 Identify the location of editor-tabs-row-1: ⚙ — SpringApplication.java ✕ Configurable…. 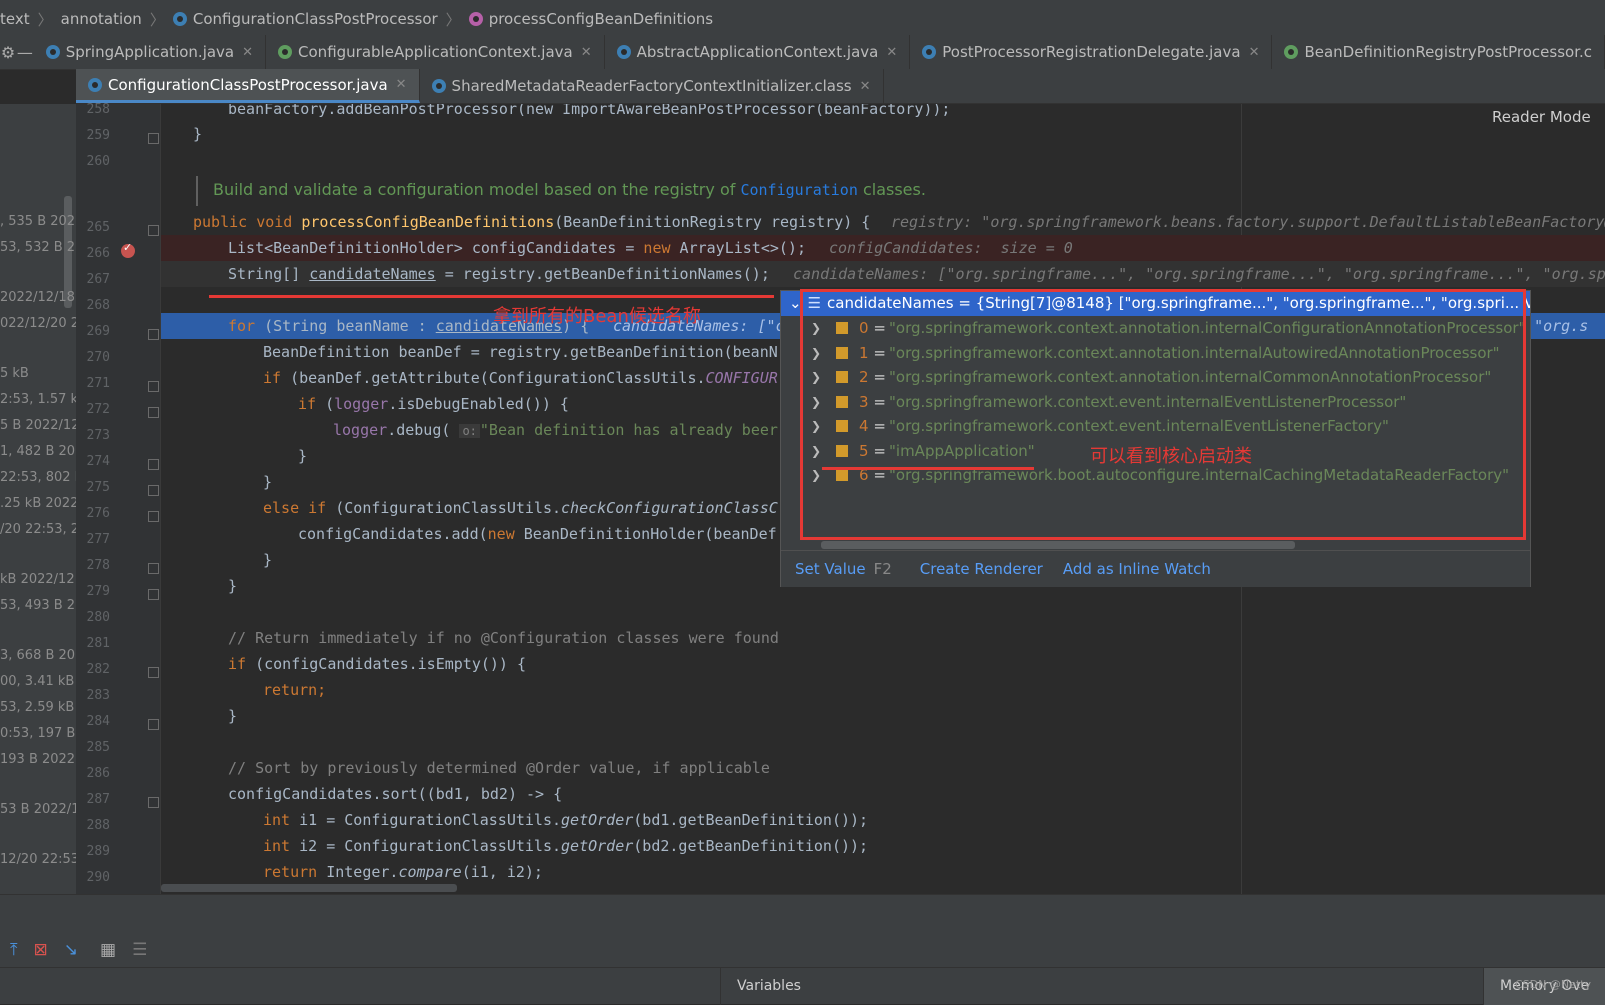
(802, 52).